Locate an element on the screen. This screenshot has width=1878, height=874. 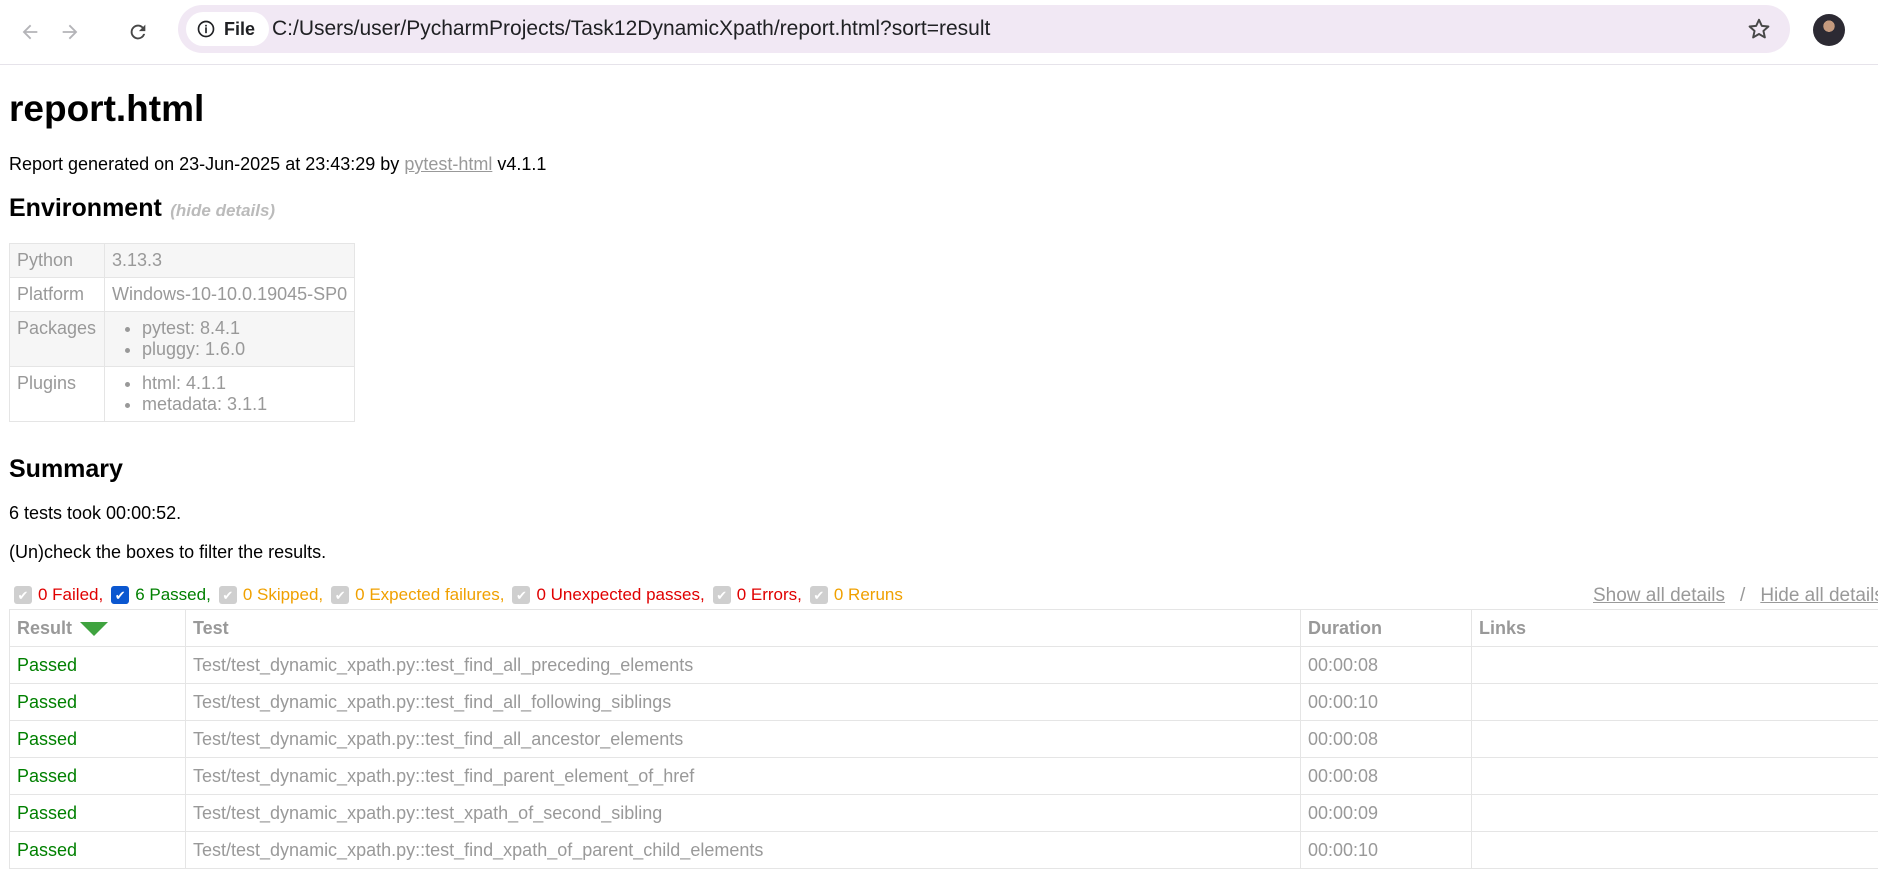
env-key: Plugins is located at coordinates (57, 394).